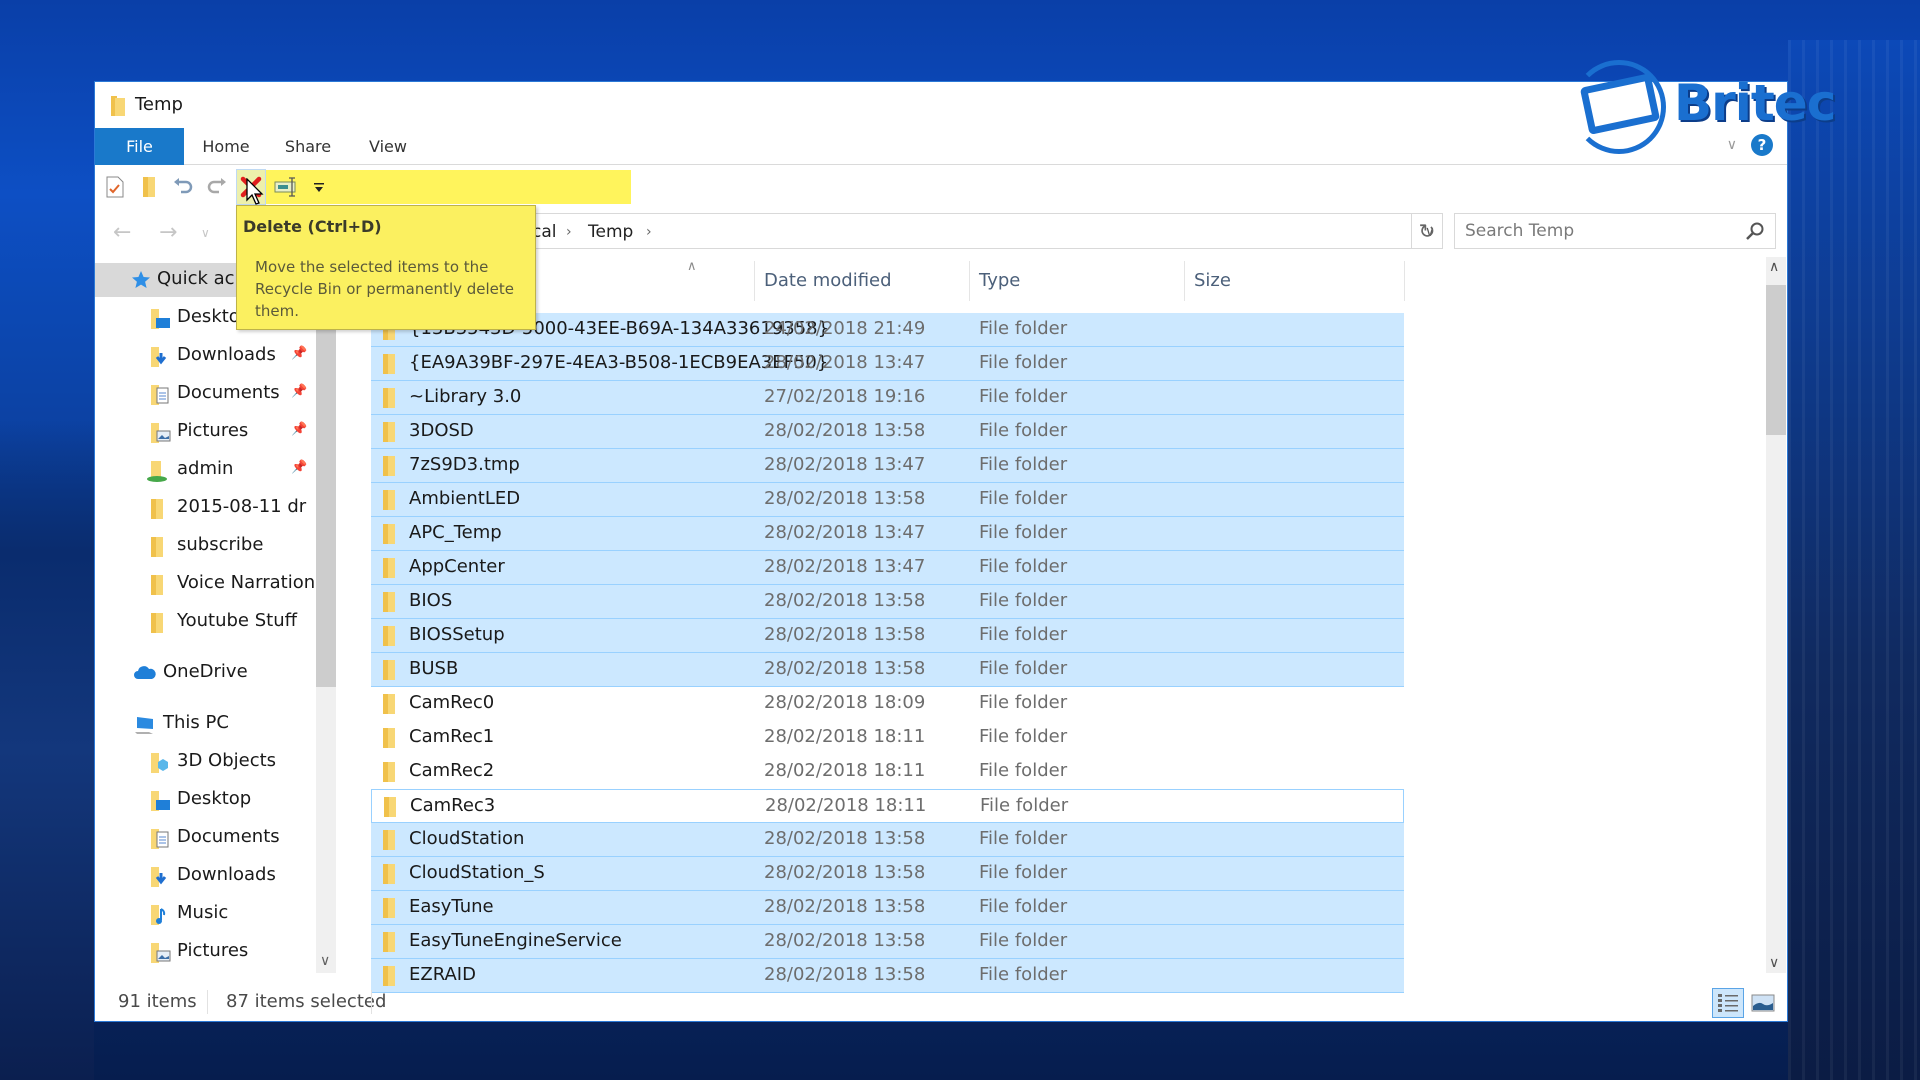 The height and width of the screenshot is (1080, 1920). I want to click on tab-home: Home, so click(226, 146).